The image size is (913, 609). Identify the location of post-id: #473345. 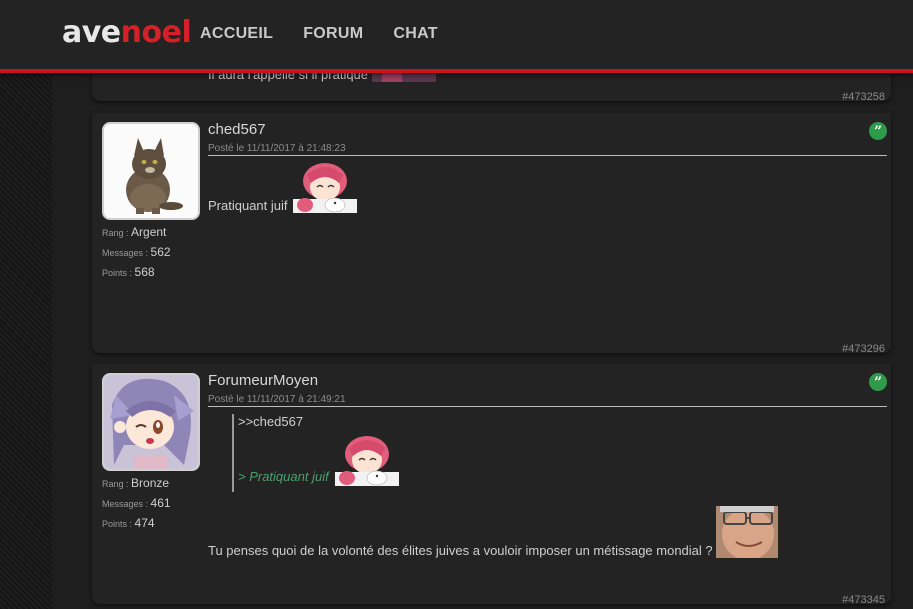
(863, 600).